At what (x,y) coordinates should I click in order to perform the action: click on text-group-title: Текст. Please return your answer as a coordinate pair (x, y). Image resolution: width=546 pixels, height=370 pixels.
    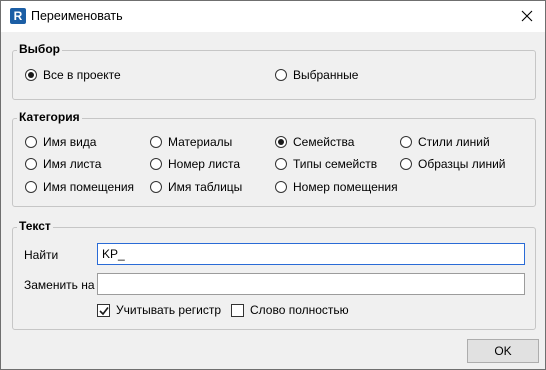
    Looking at the image, I should click on (35, 226).